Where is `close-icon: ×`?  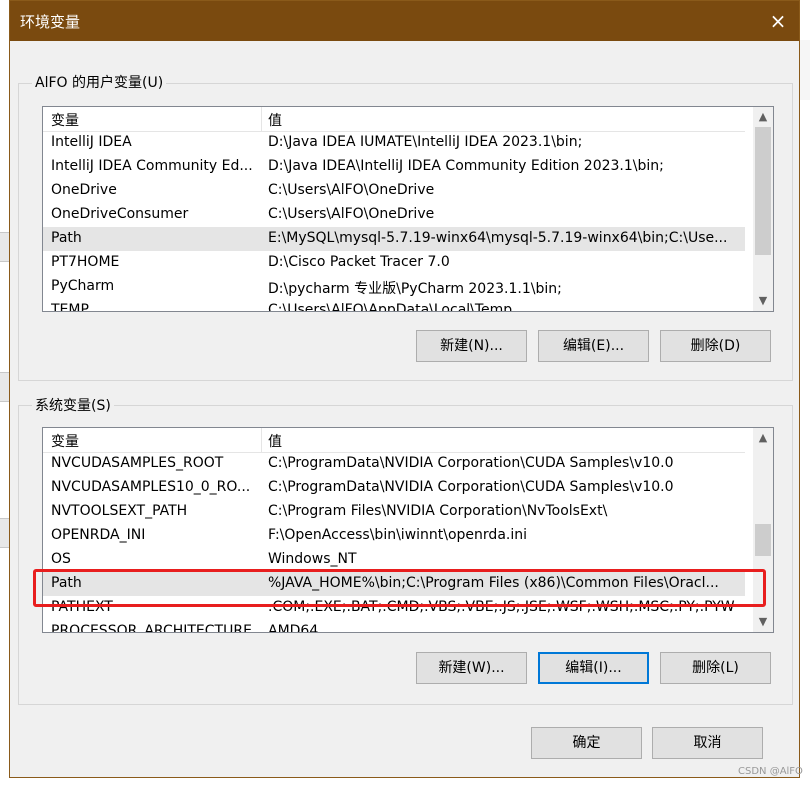 close-icon: × is located at coordinates (778, 21).